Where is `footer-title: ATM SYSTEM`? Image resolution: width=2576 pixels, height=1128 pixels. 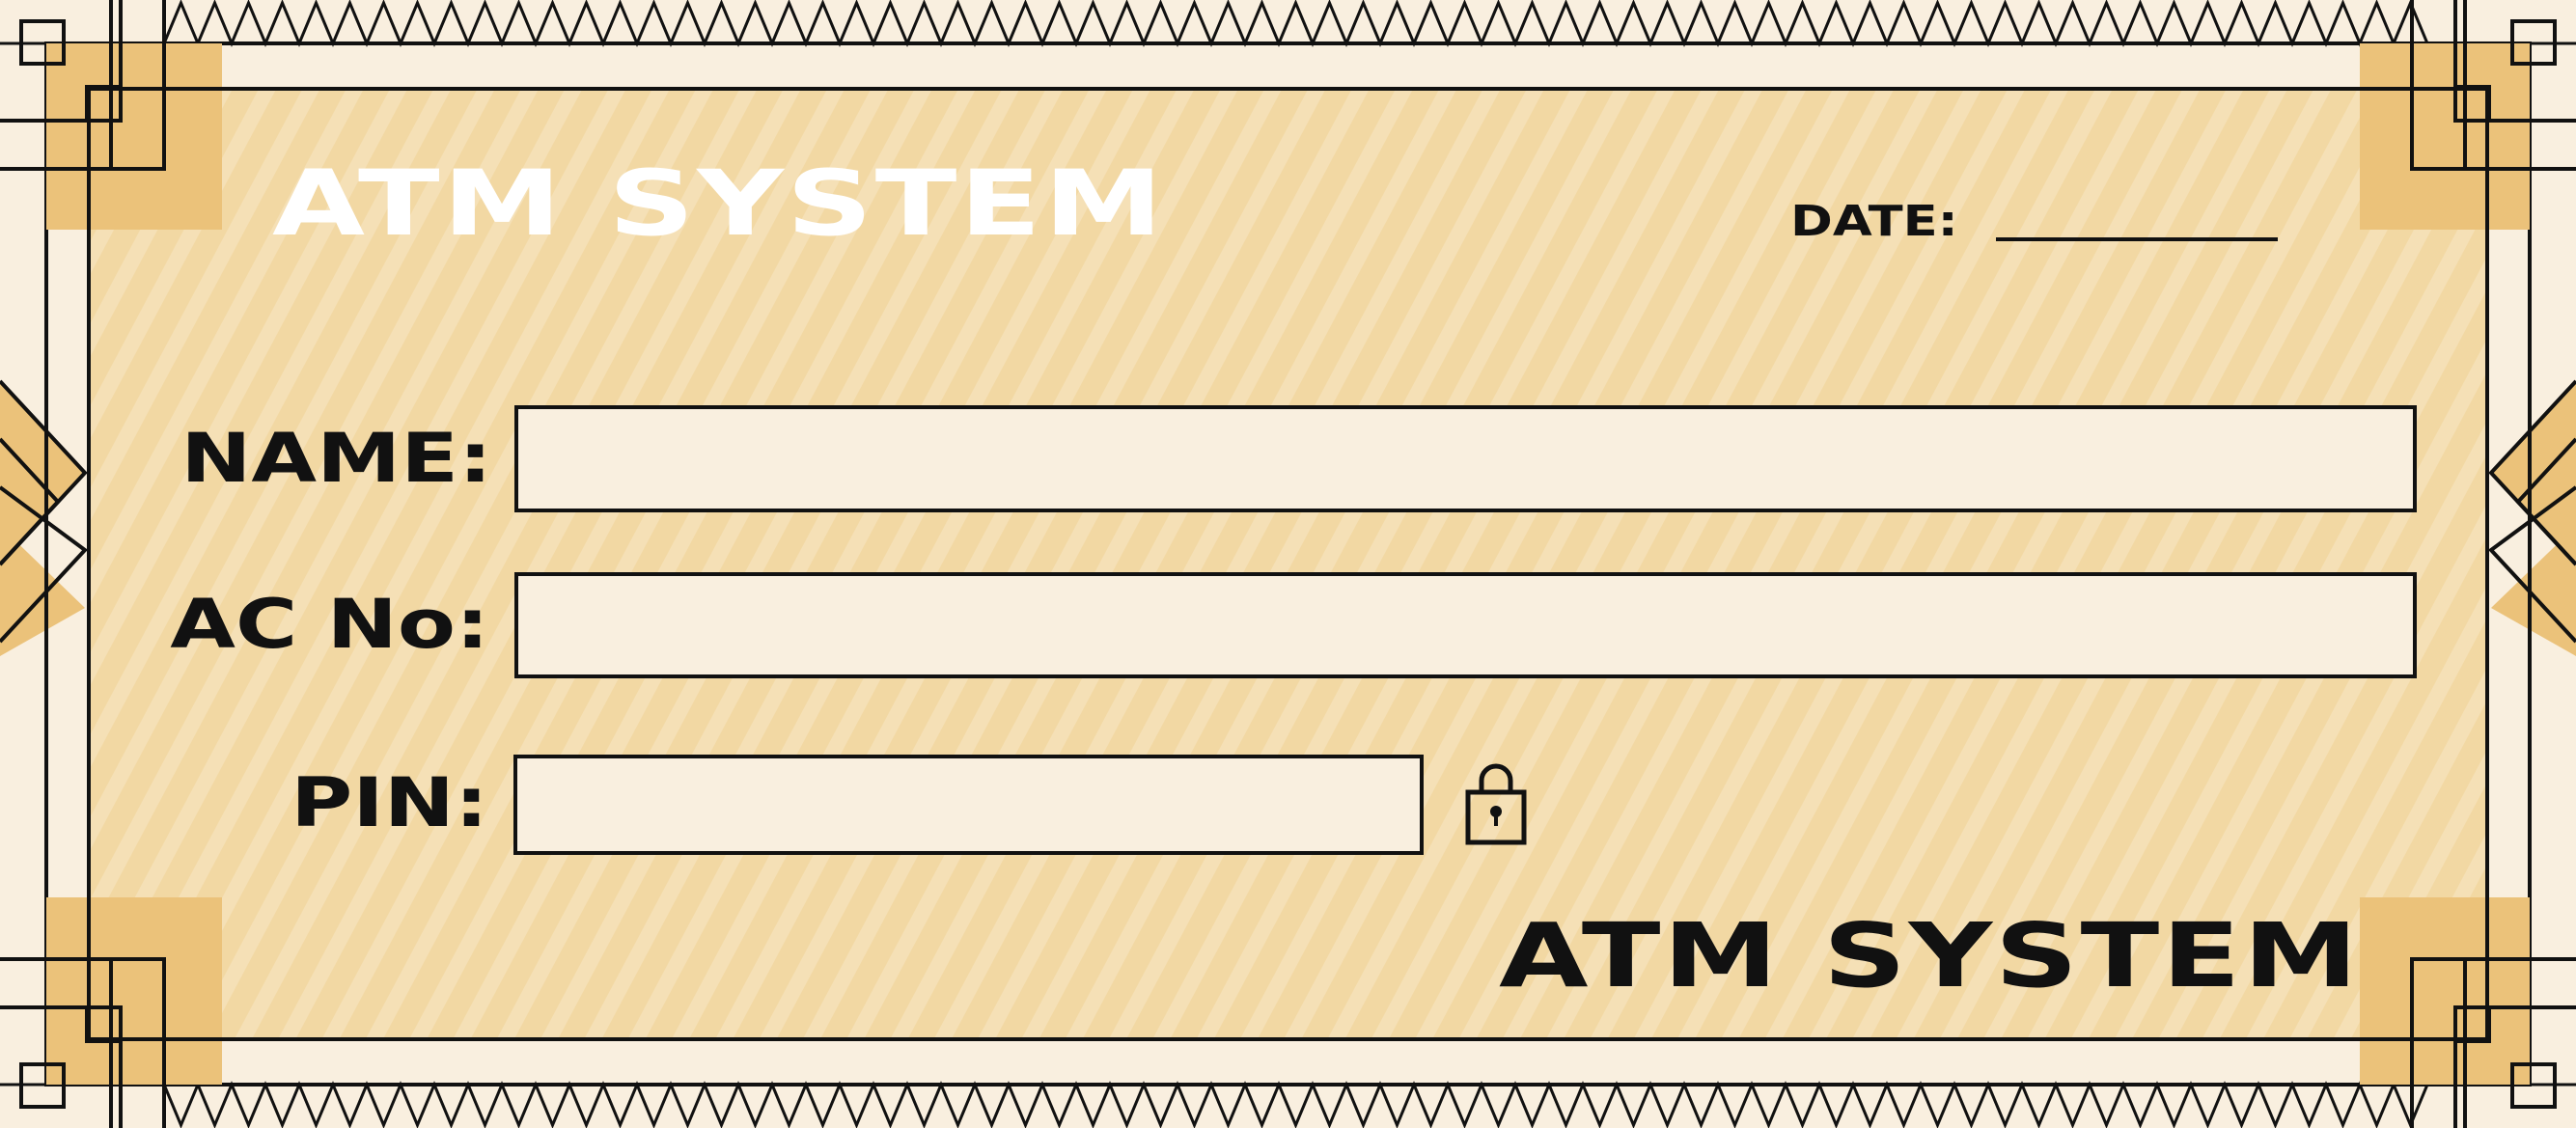
footer-title: ATM SYSTEM is located at coordinates (1930, 955).